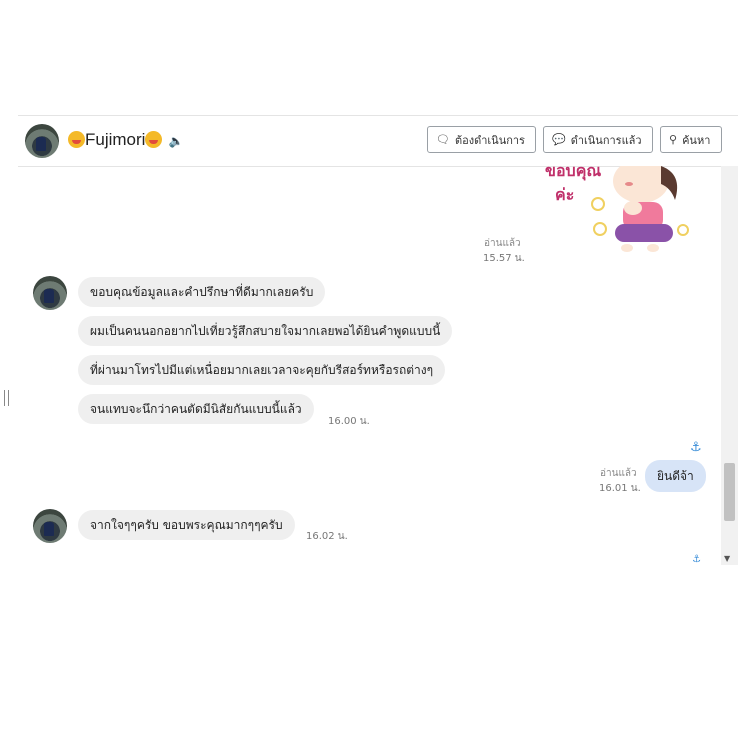  Describe the element at coordinates (154, 139) in the screenshot. I see `grin-emoji-icon` at that location.